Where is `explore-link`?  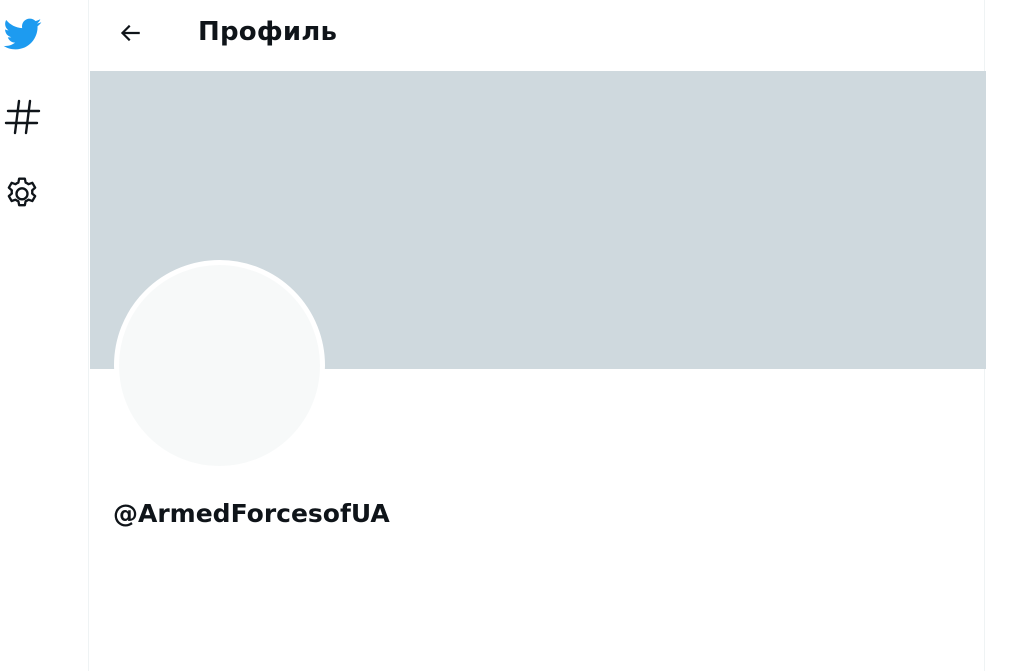
explore-link is located at coordinates (22, 116).